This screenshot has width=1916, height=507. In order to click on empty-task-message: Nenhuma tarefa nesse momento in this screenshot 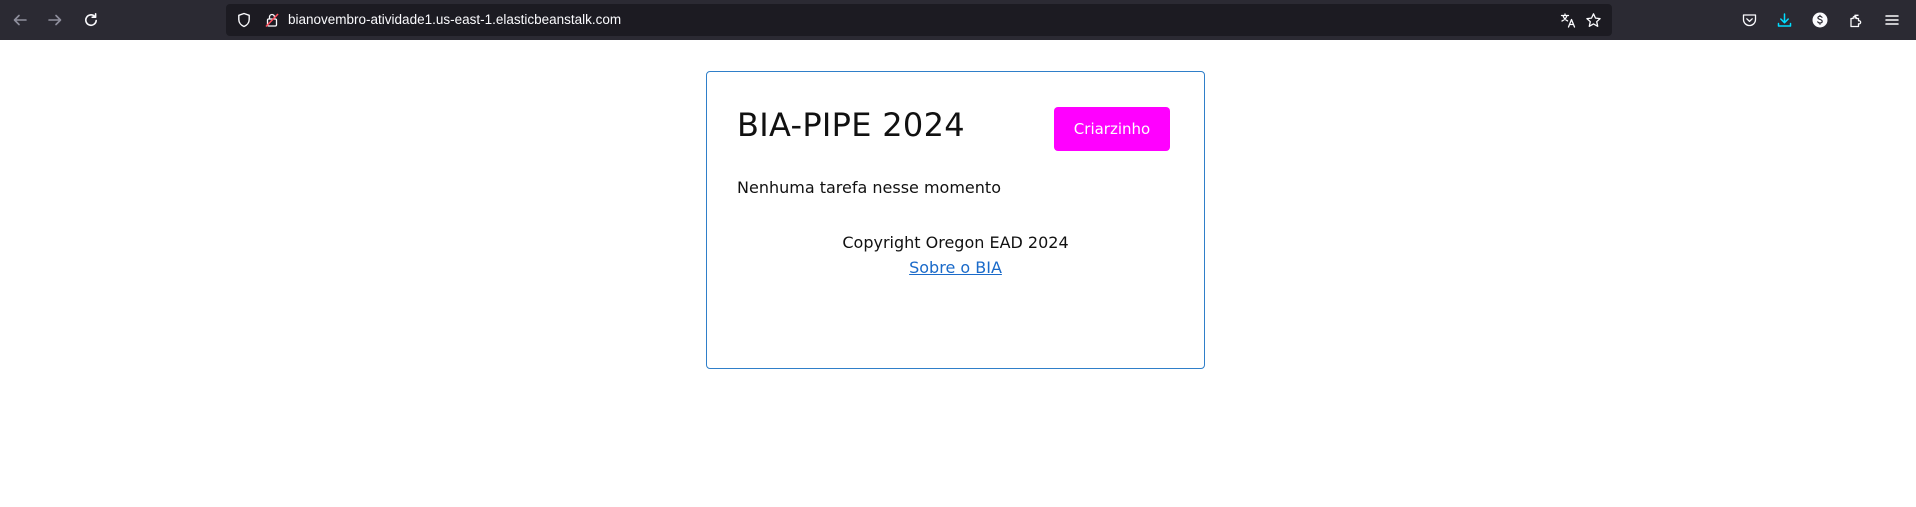, I will do `click(869, 187)`.